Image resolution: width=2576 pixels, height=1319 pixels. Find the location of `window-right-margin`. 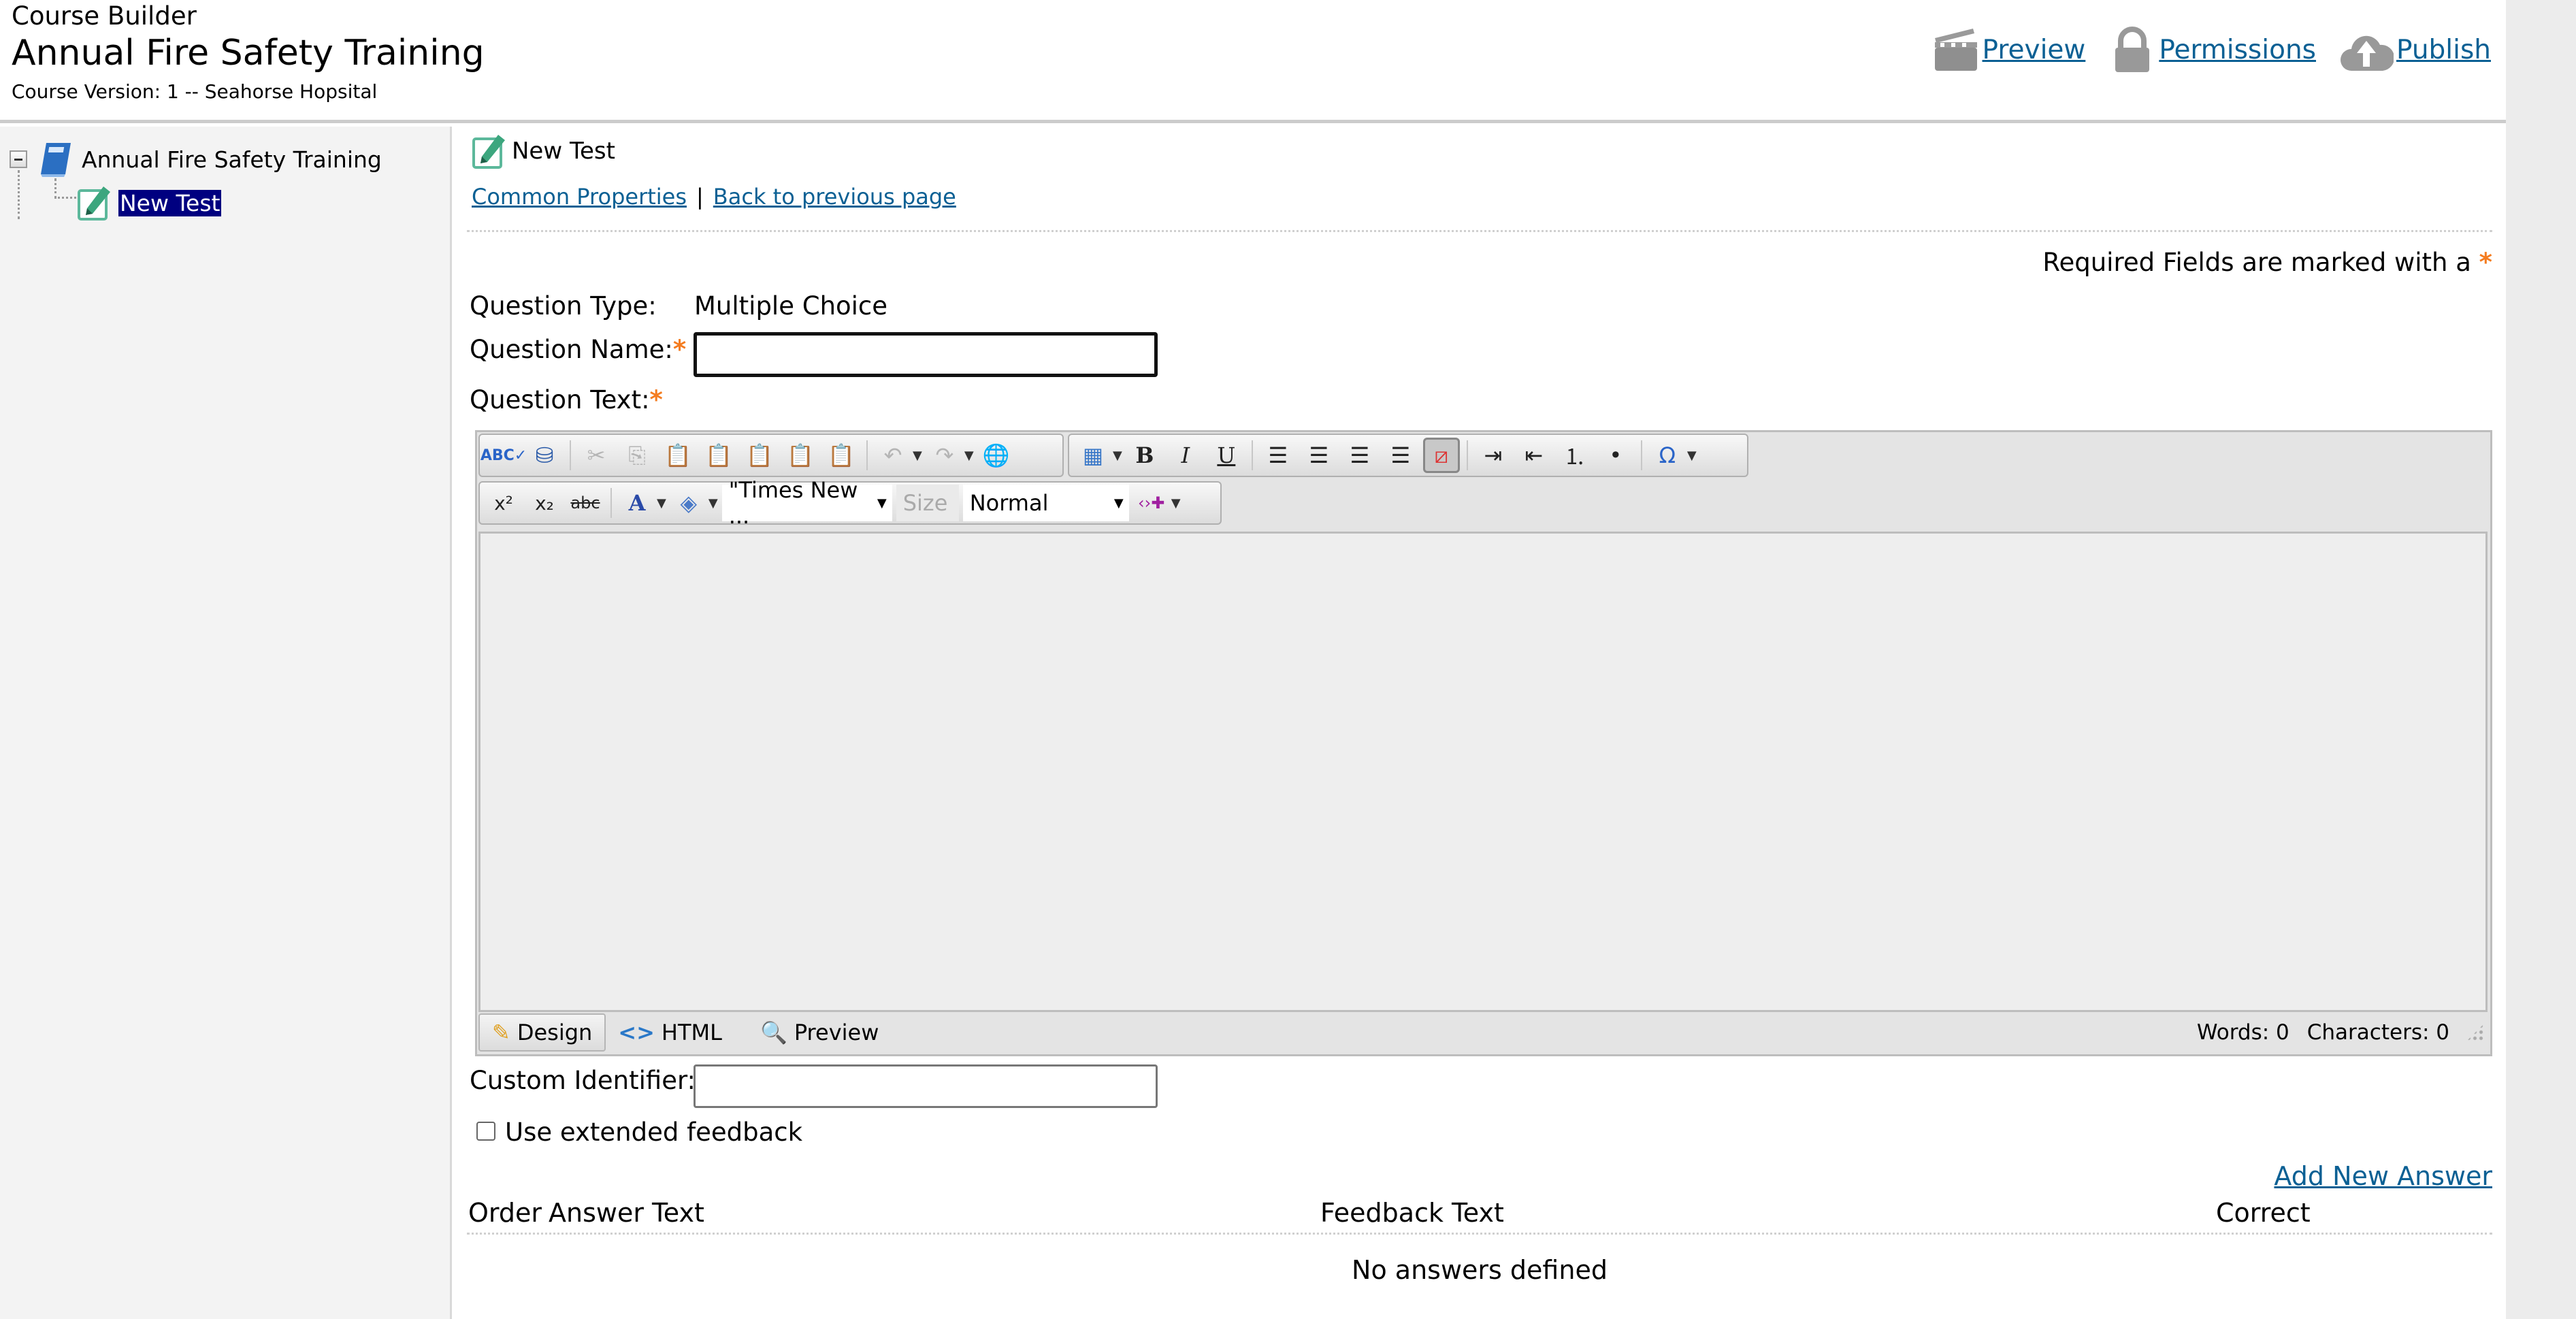

window-right-margin is located at coordinates (2541, 659).